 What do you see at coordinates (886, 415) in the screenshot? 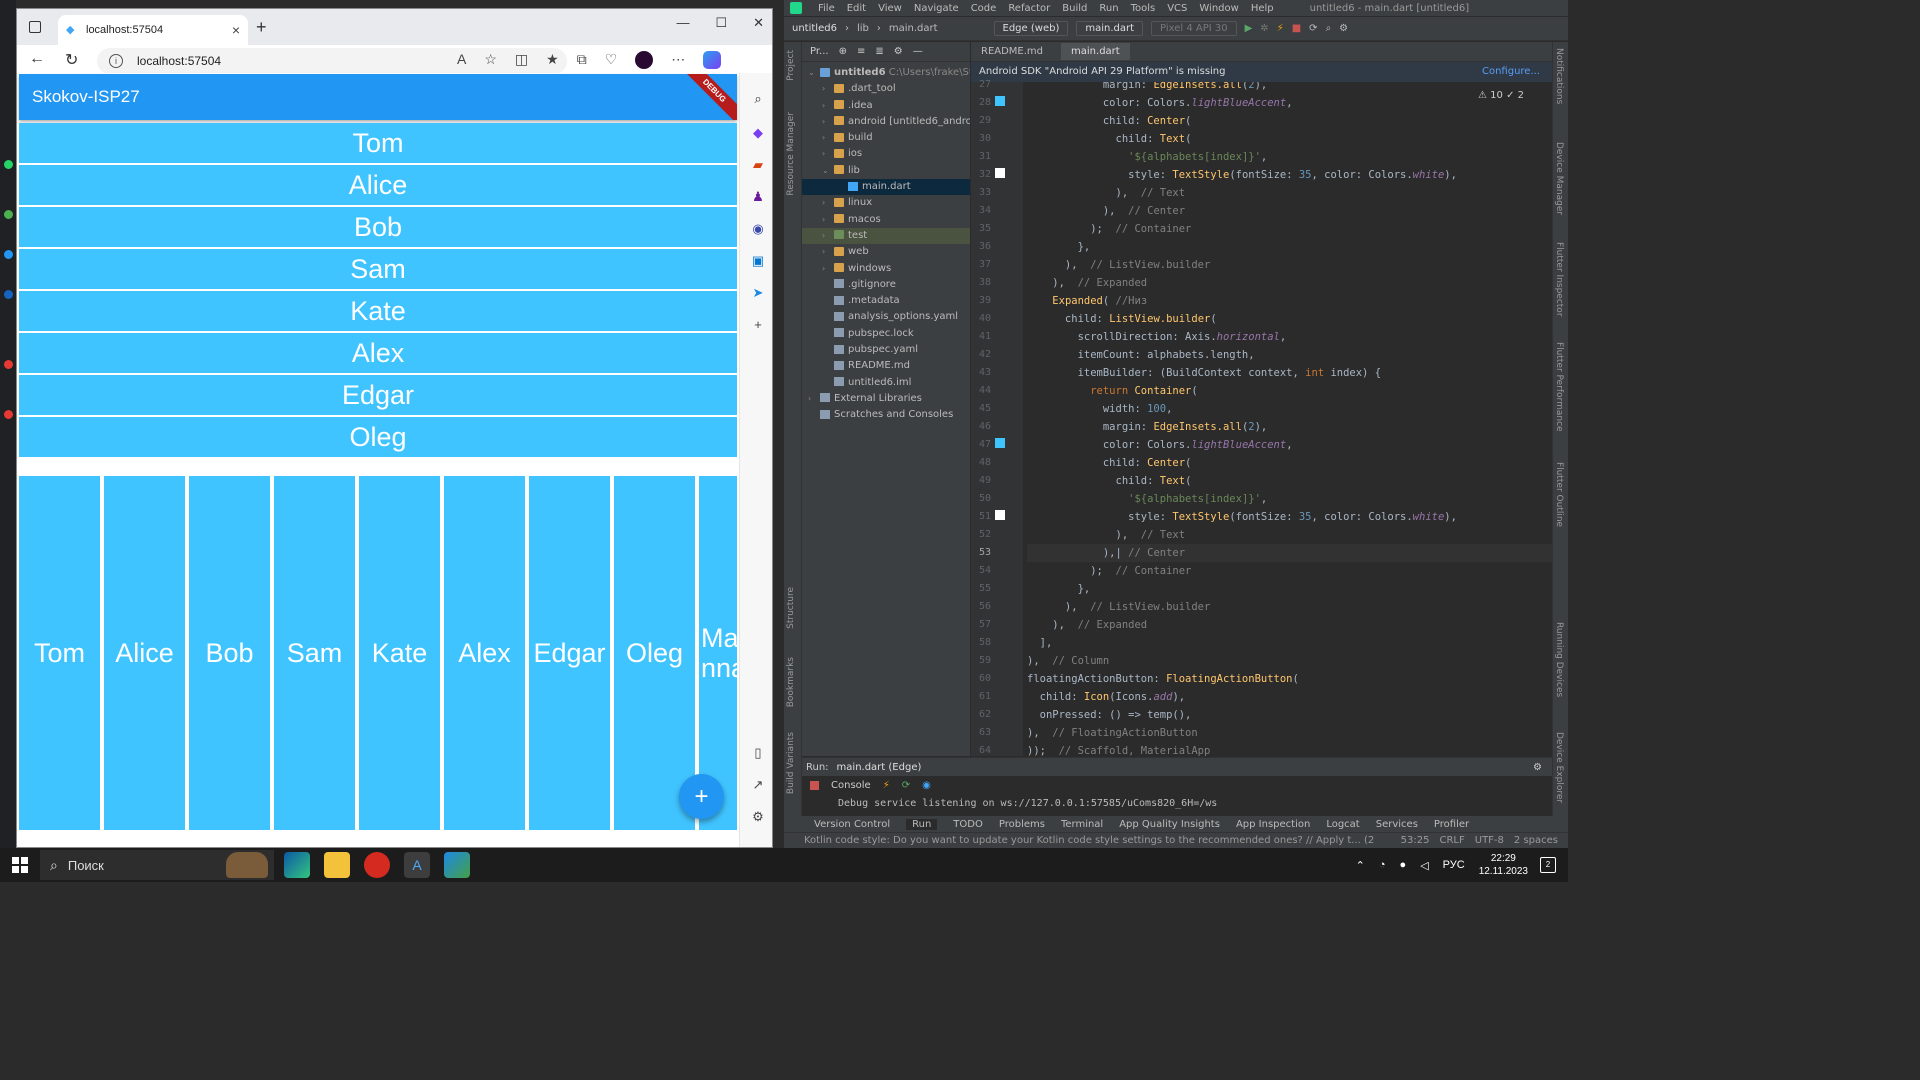
I see `tree-item: Scratches and Consoles` at bounding box center [886, 415].